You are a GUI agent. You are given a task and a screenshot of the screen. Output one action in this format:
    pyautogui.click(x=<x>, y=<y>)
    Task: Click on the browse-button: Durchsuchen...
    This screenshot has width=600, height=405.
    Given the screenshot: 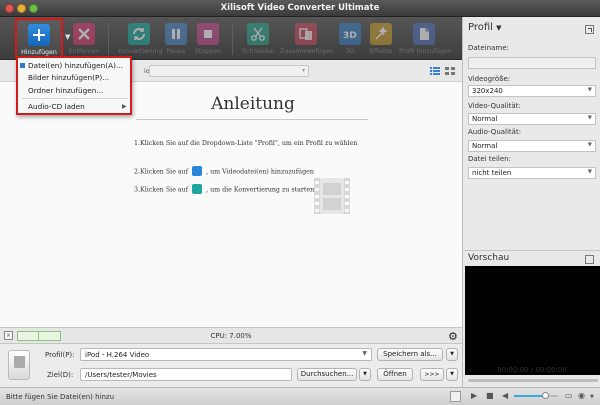 What is the action you would take?
    pyautogui.click(x=327, y=374)
    